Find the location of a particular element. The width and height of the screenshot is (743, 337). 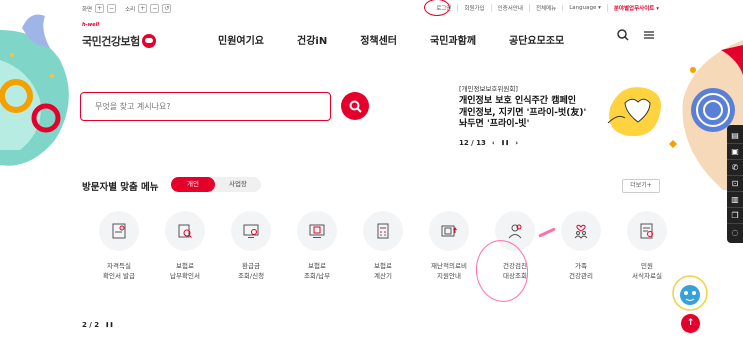

health-checkup-icon is located at coordinates (515, 231).